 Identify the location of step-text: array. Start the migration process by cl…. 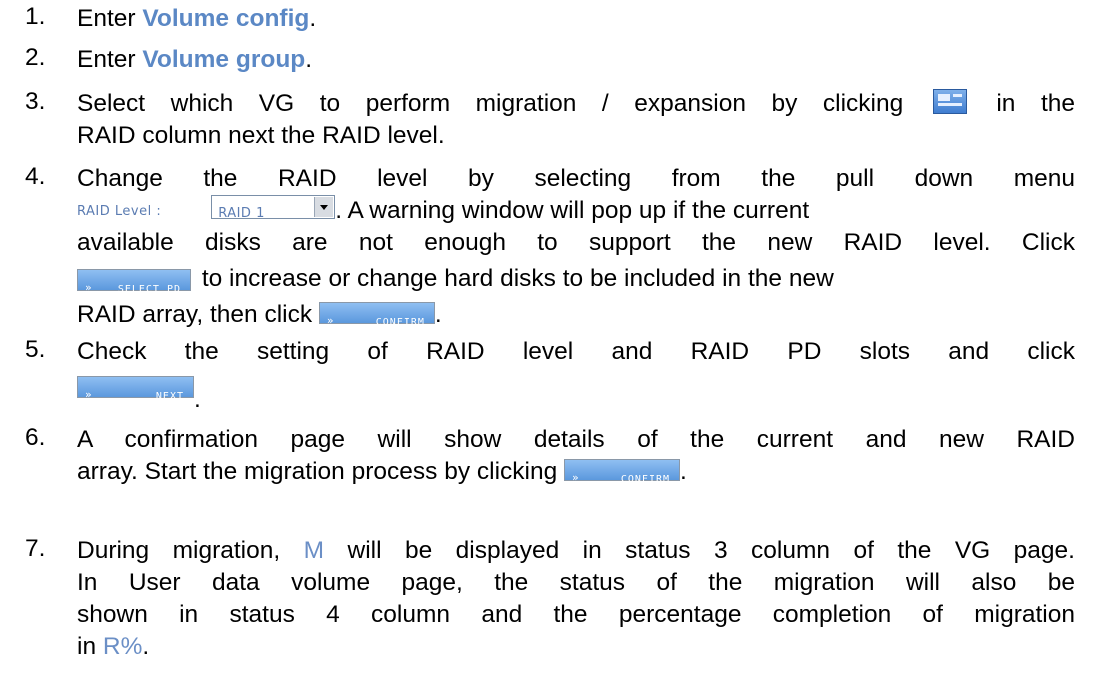
(317, 471).